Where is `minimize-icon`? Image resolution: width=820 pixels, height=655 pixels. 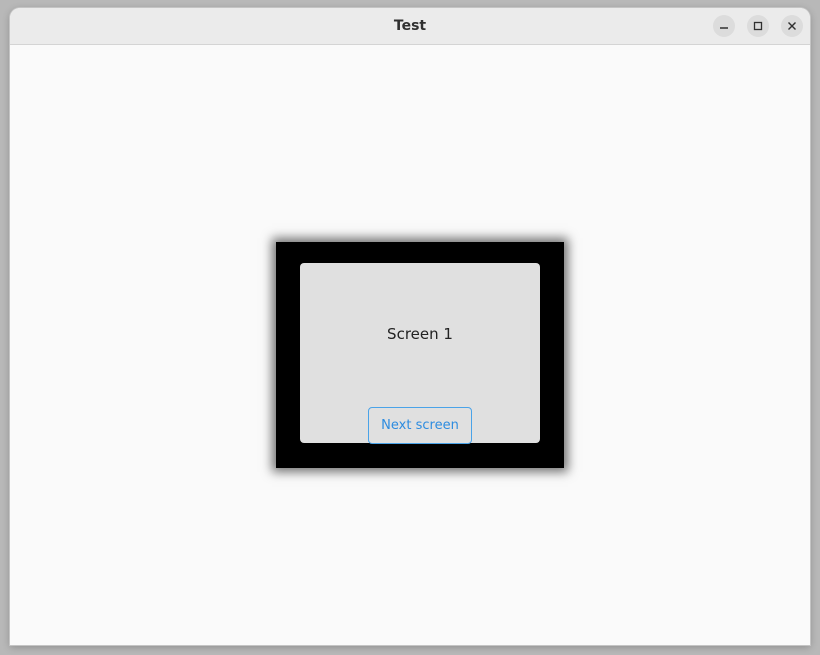 minimize-icon is located at coordinates (724, 26).